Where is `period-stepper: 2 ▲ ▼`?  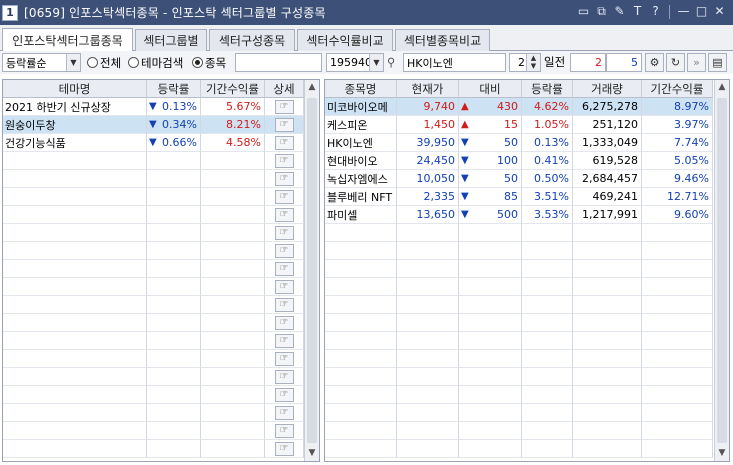 period-stepper: 2 ▲ ▼ is located at coordinates (525, 62).